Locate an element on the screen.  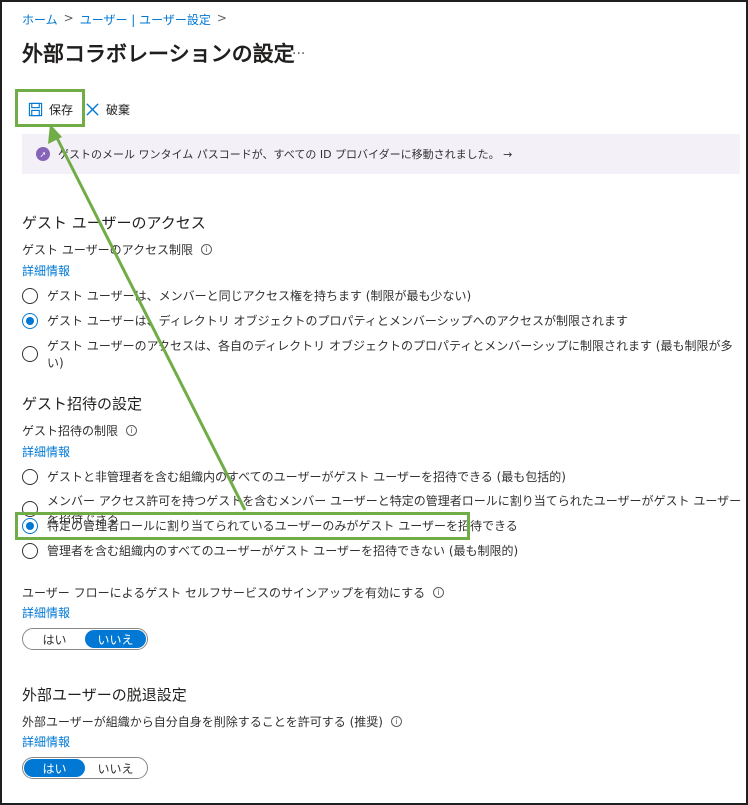
save-highlight-box is located at coordinates (50, 108).